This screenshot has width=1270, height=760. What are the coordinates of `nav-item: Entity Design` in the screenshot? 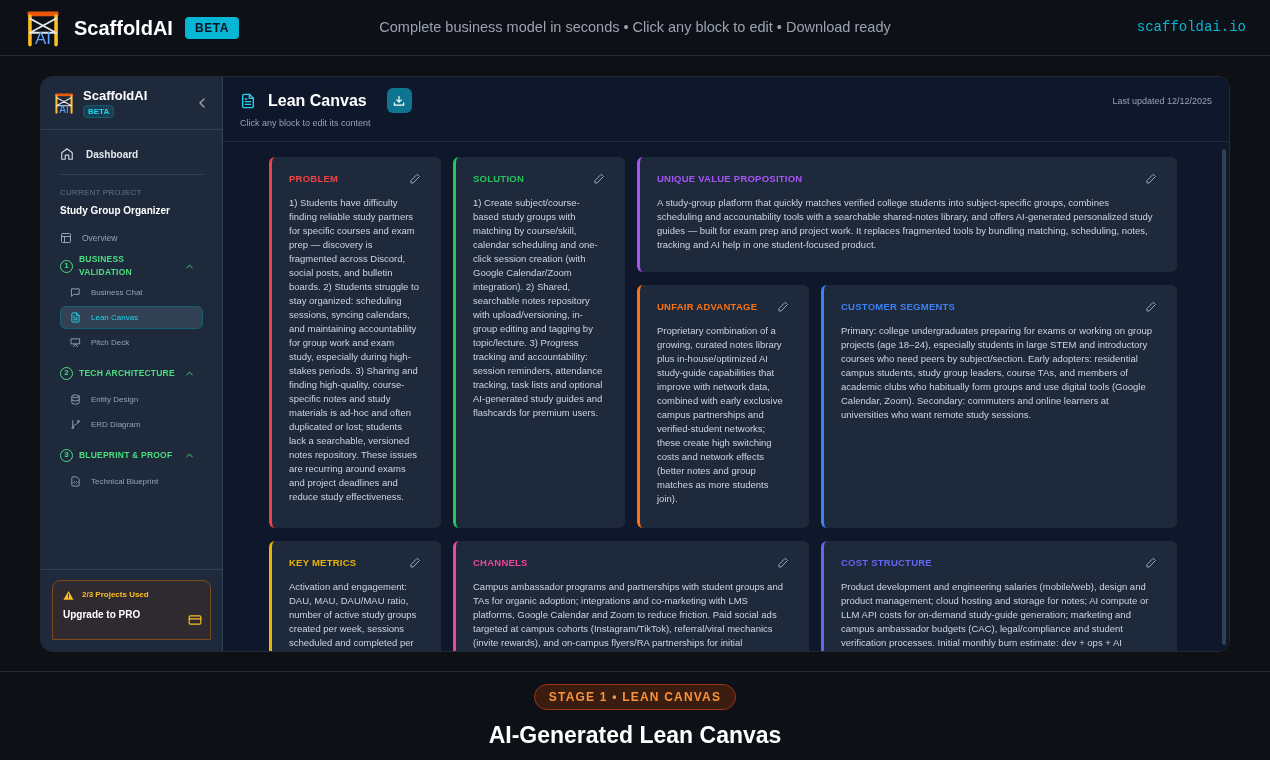 It's located at (131, 399).